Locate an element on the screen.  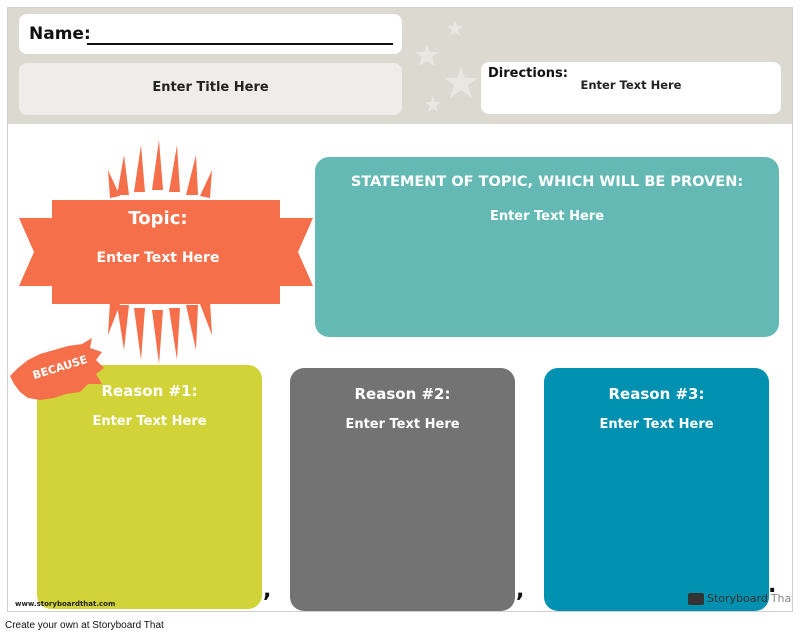
stars-decoration is located at coordinates (446, 66).